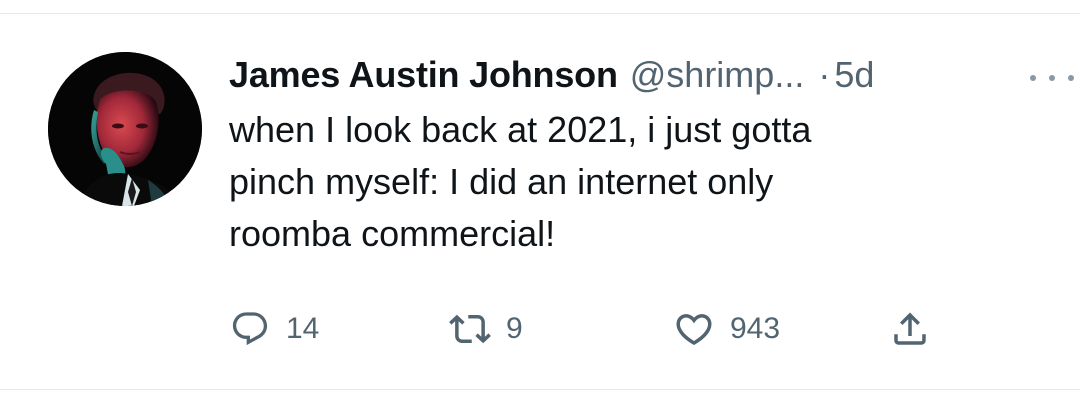  I want to click on tweet-actions: 14 9 943, so click(540, 329).